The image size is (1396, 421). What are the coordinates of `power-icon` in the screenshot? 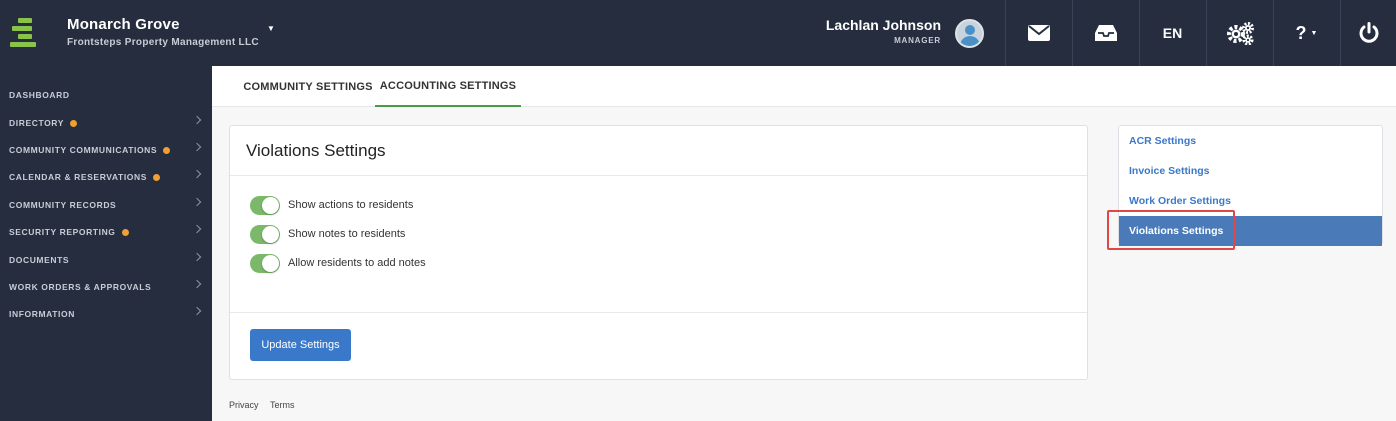 It's located at (1368, 32).